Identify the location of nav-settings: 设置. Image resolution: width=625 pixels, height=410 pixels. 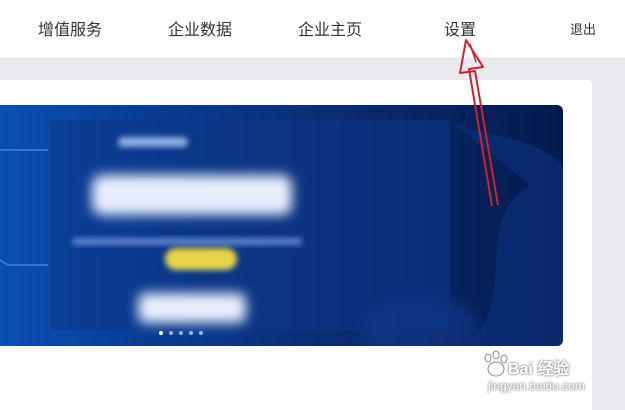
(460, 28).